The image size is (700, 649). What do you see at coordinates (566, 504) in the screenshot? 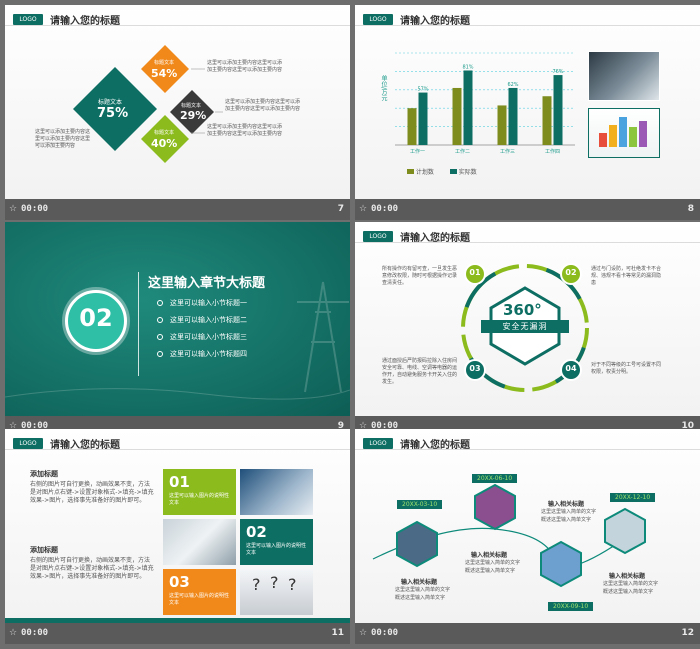
I see `item-title-3: 输入相关标题` at bounding box center [566, 504].